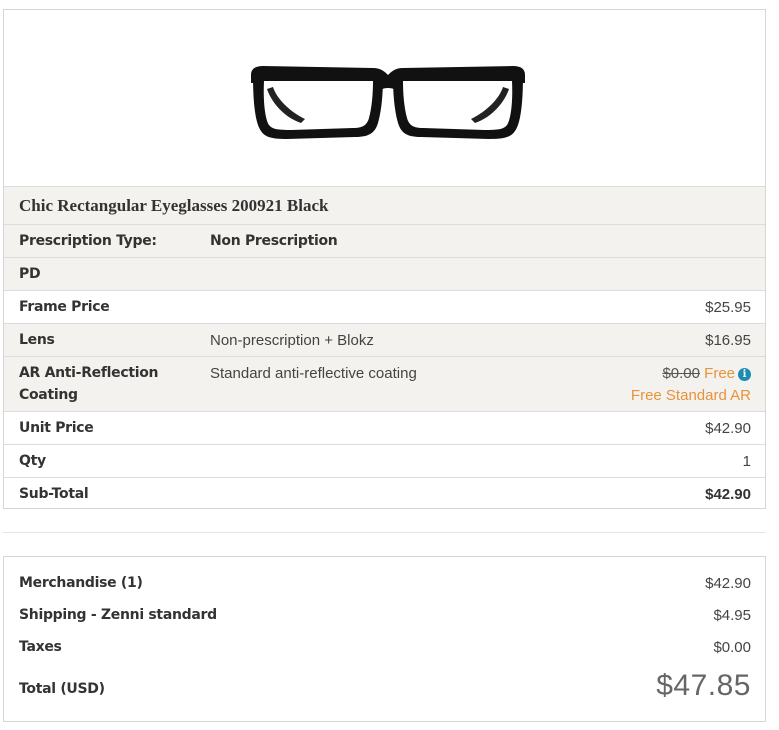 This screenshot has height=730, width=779. I want to click on frame-price-value: $25.95, so click(728, 307).